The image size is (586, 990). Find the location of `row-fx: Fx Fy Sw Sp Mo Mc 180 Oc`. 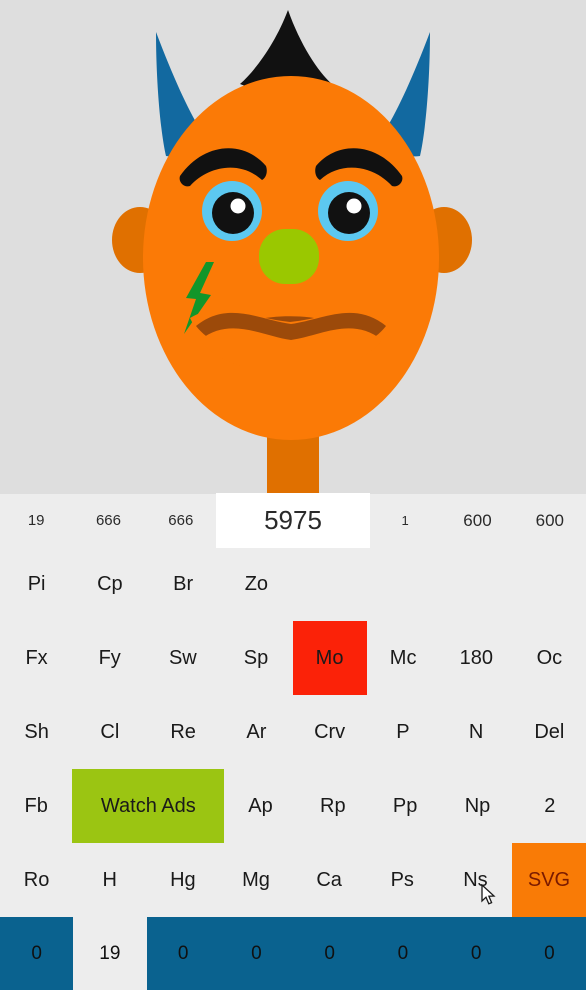

row-fx: Fx Fy Sw Sp Mo Mc 180 Oc is located at coordinates (293, 658).